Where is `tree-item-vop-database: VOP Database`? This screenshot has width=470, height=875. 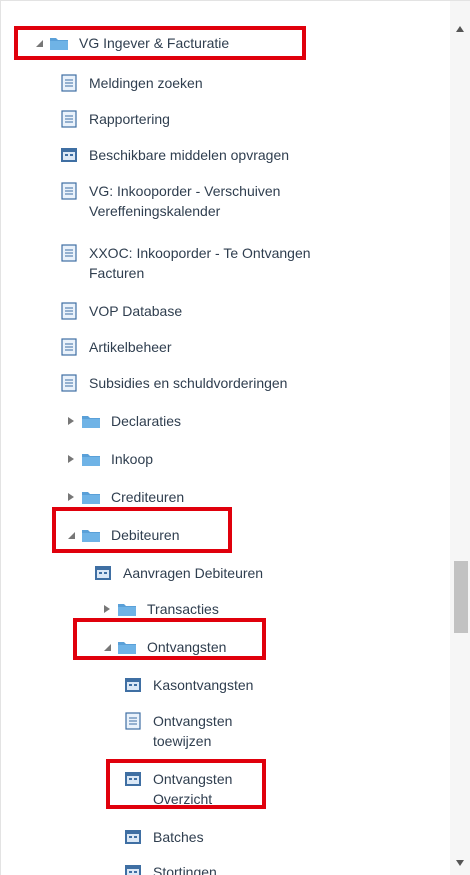 tree-item-vop-database: VOP Database is located at coordinates (120, 311).